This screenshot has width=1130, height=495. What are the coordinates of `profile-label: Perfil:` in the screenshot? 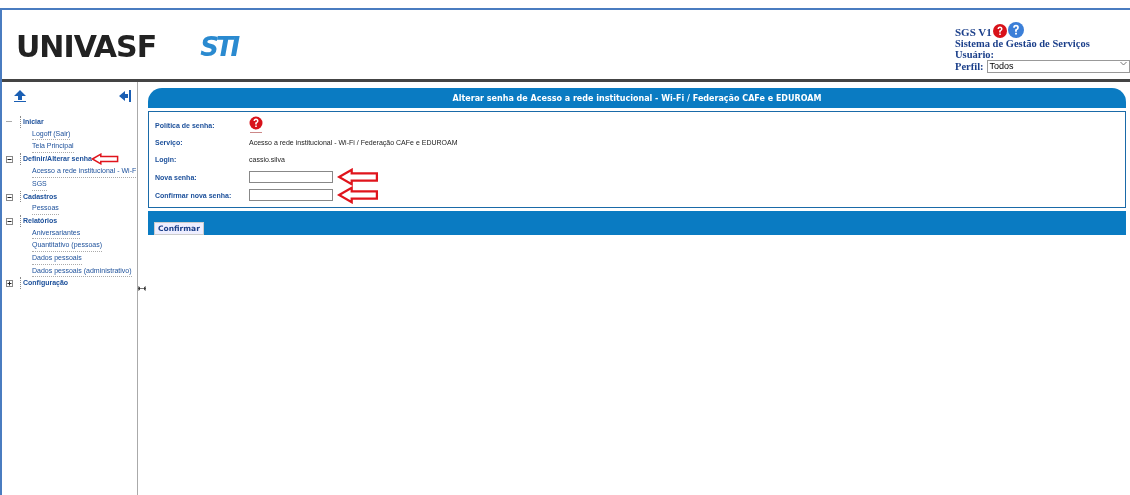 It's located at (969, 66).